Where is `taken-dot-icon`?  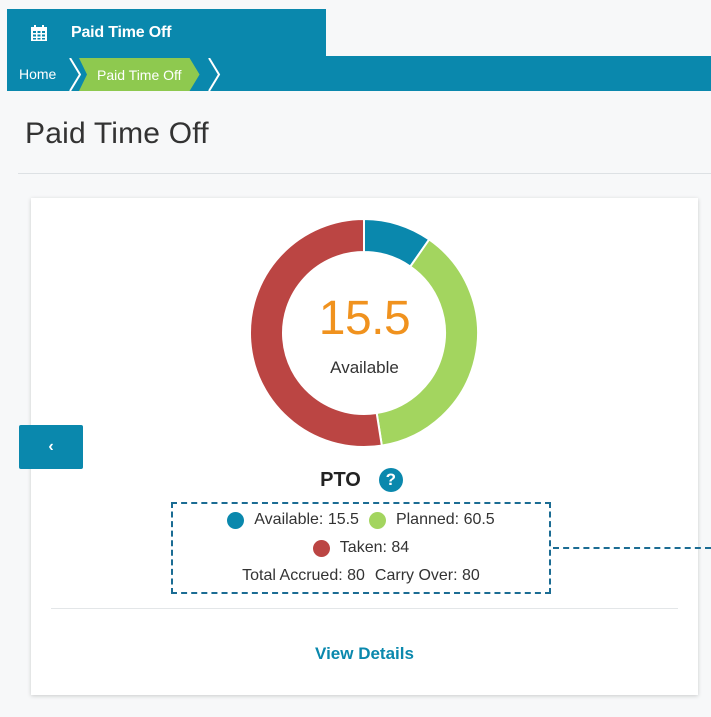
taken-dot-icon is located at coordinates (321, 548).